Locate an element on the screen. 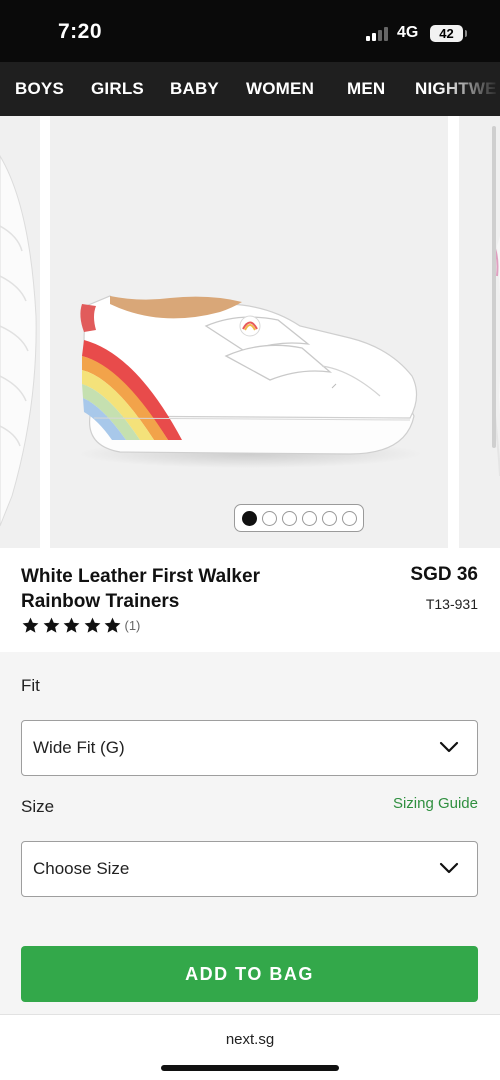 The width and height of the screenshot is (500, 1080). category-nav: BOYS GIRLS BABY WOMEN MEN NIGHTWE is located at coordinates (250, 89).